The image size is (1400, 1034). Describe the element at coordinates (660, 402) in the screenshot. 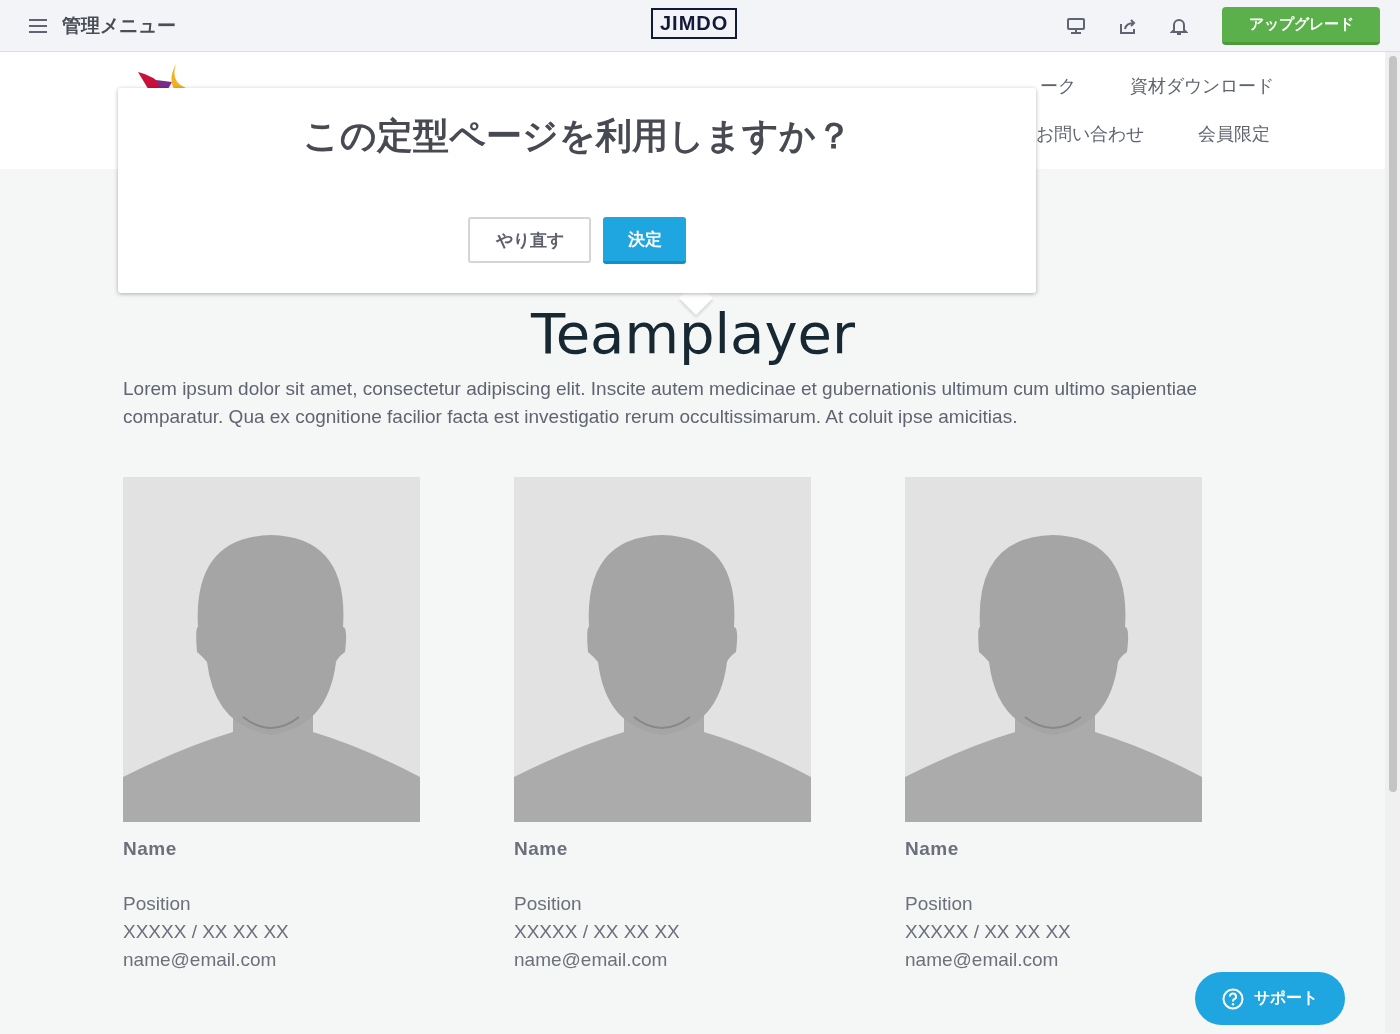

I see `section-paragraph: Lorem ipsum dolor sit amet, consectetur adipiscing elit. Inscite autem medicinae et gubernationis ultimum cum ultimo sapientiae comparatur. Qua ex cognitione facilior facta est investigatio rerum occultissimarum. At coluit ipse amicitias.` at that location.